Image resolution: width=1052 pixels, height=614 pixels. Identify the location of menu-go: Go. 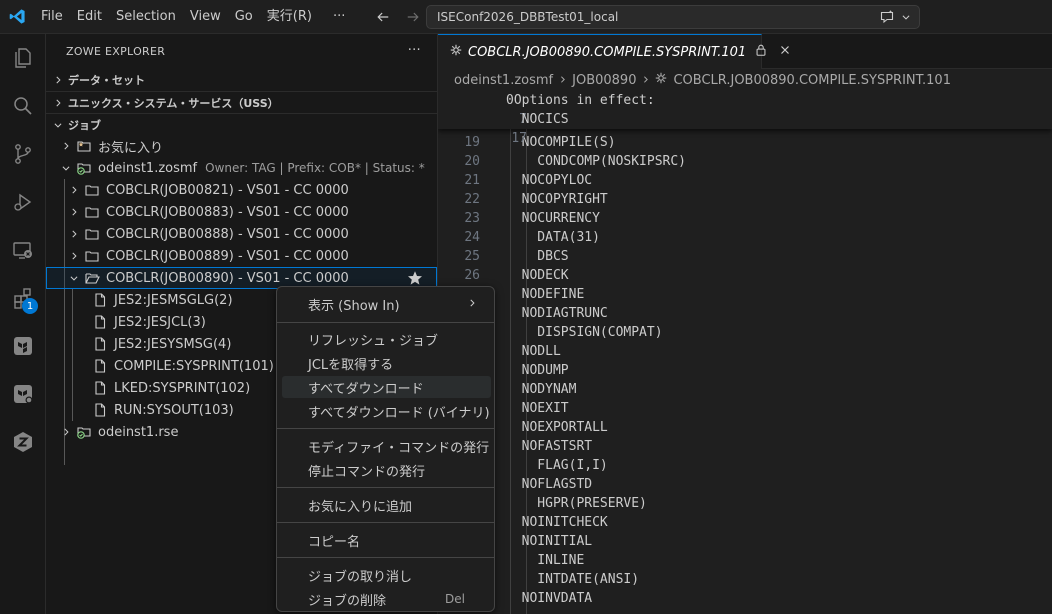
(244, 17).